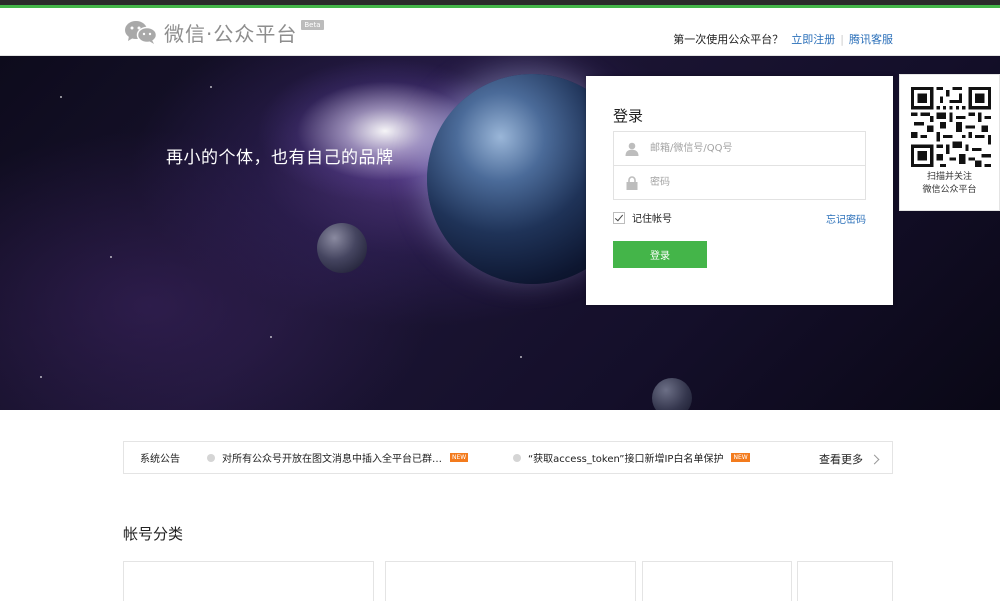  I want to click on qr-panel: 扫描并关注 微信公众平台, so click(949, 142).